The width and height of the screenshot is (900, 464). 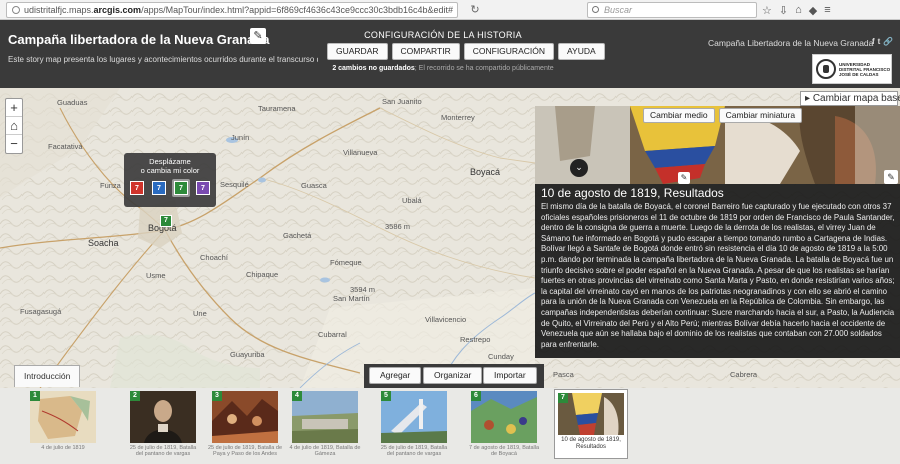 I want to click on change-basemap-button: ▸ Cambiar mapa base, so click(x=850, y=98).